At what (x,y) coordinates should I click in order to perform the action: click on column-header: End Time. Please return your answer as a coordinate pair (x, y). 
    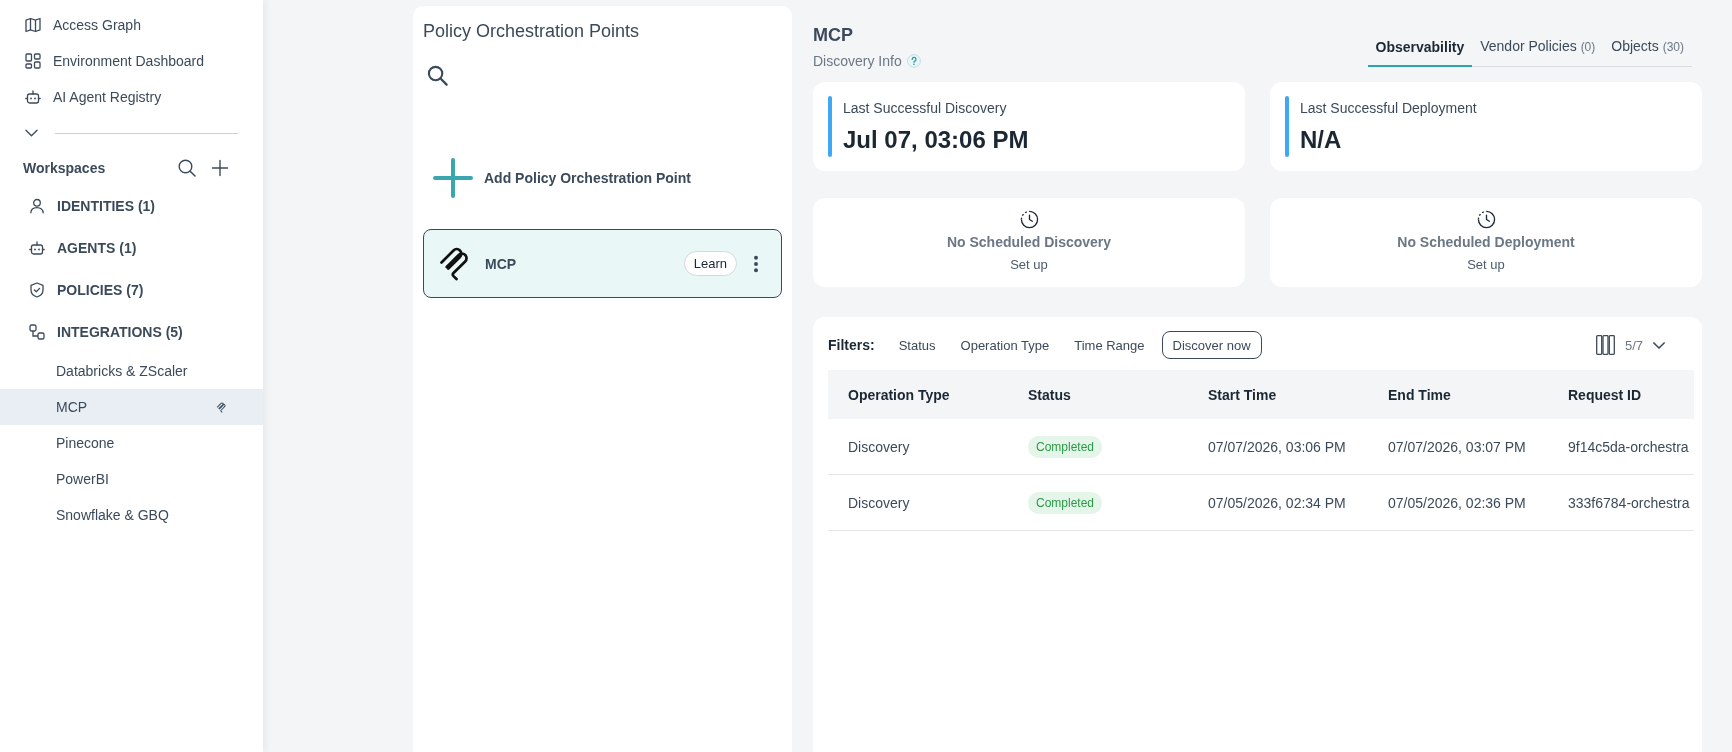
    Looking at the image, I should click on (1458, 394).